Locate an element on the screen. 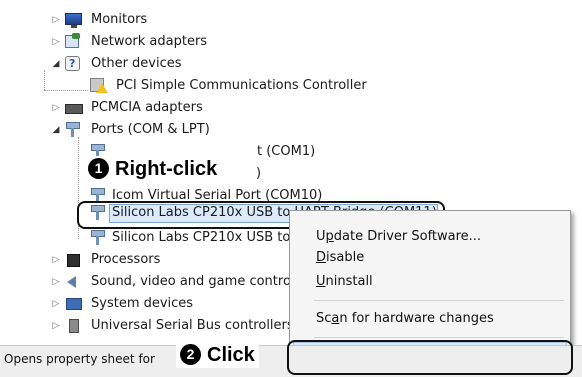  step2-label: Click is located at coordinates (231, 355).